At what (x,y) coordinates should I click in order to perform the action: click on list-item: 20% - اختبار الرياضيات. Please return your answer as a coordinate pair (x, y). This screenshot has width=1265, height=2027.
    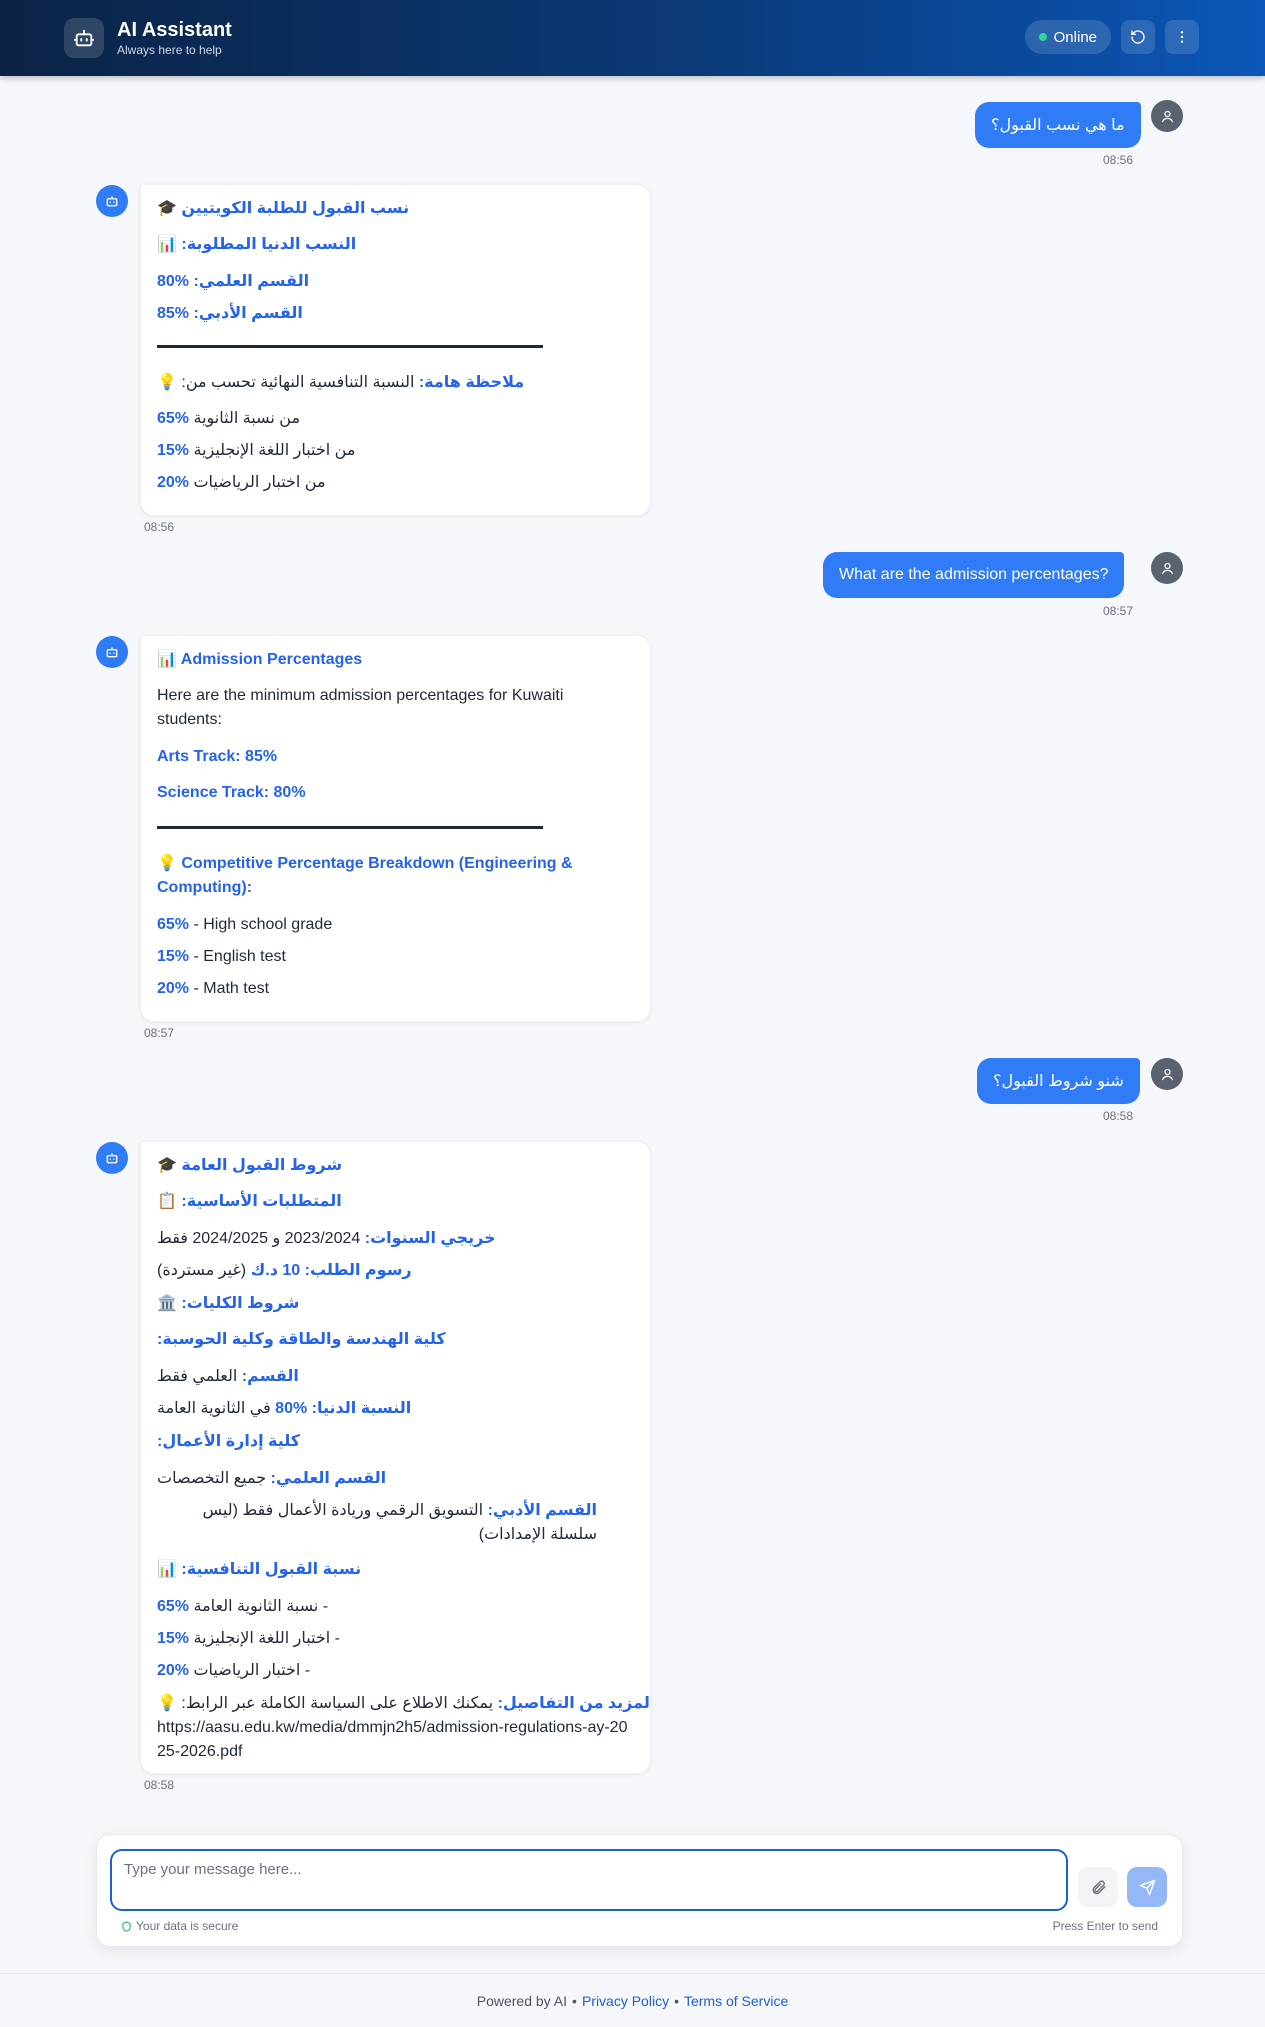
    Looking at the image, I should click on (234, 1670).